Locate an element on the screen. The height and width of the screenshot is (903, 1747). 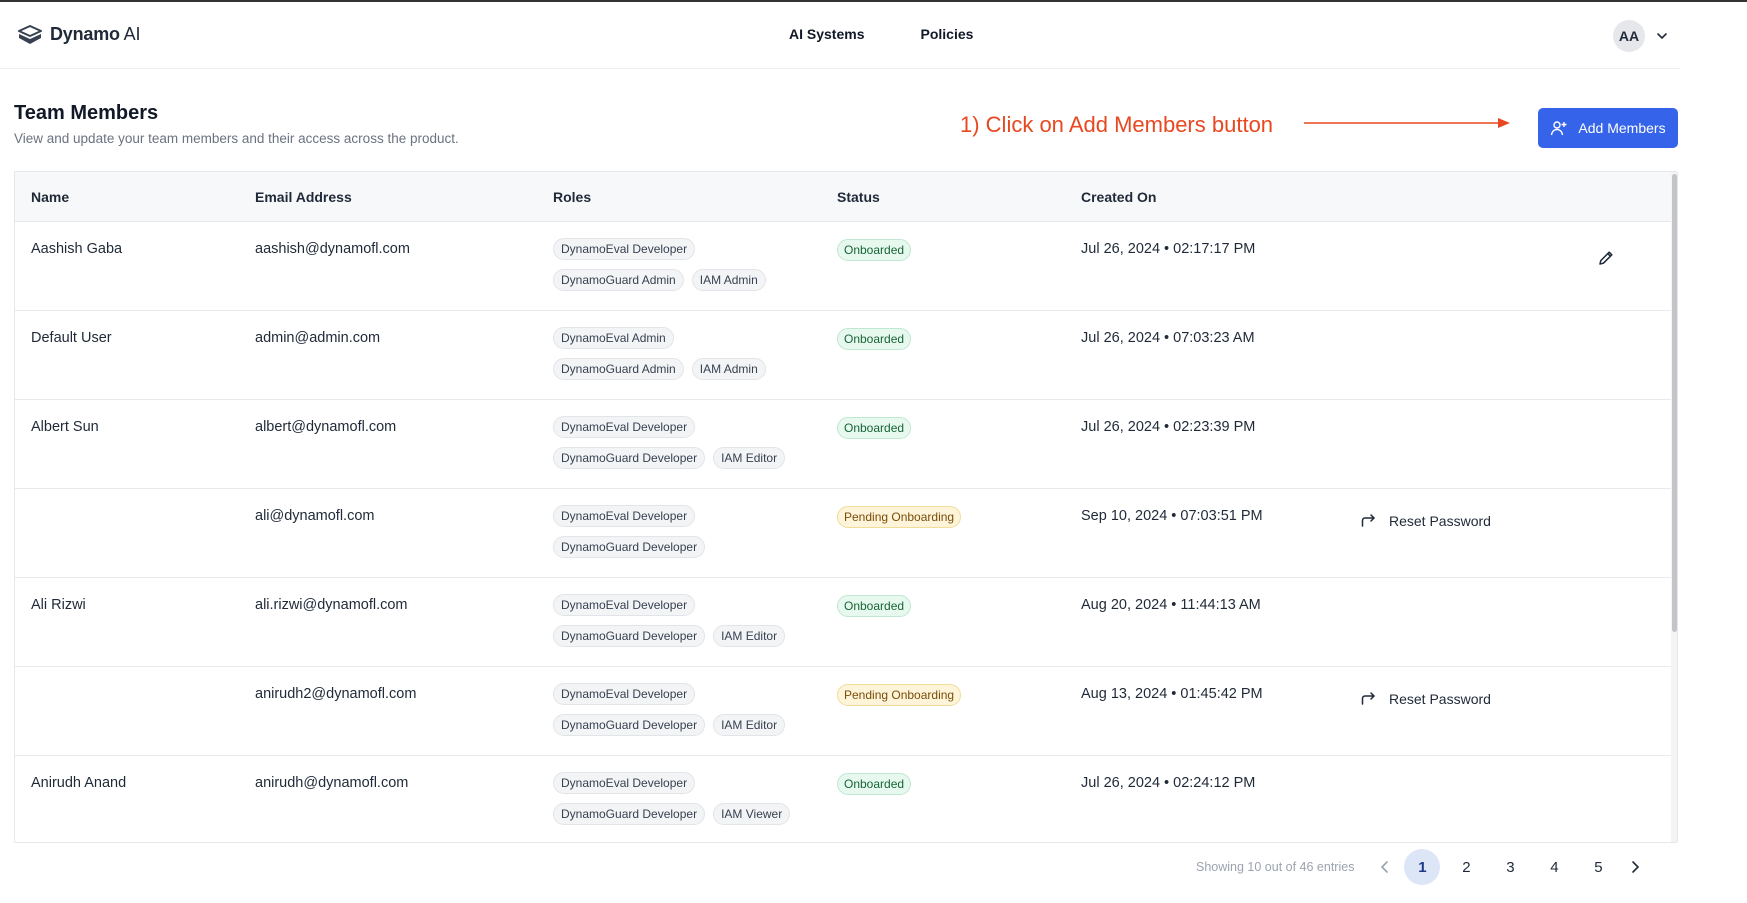
add-user-icon is located at coordinates (1559, 128).